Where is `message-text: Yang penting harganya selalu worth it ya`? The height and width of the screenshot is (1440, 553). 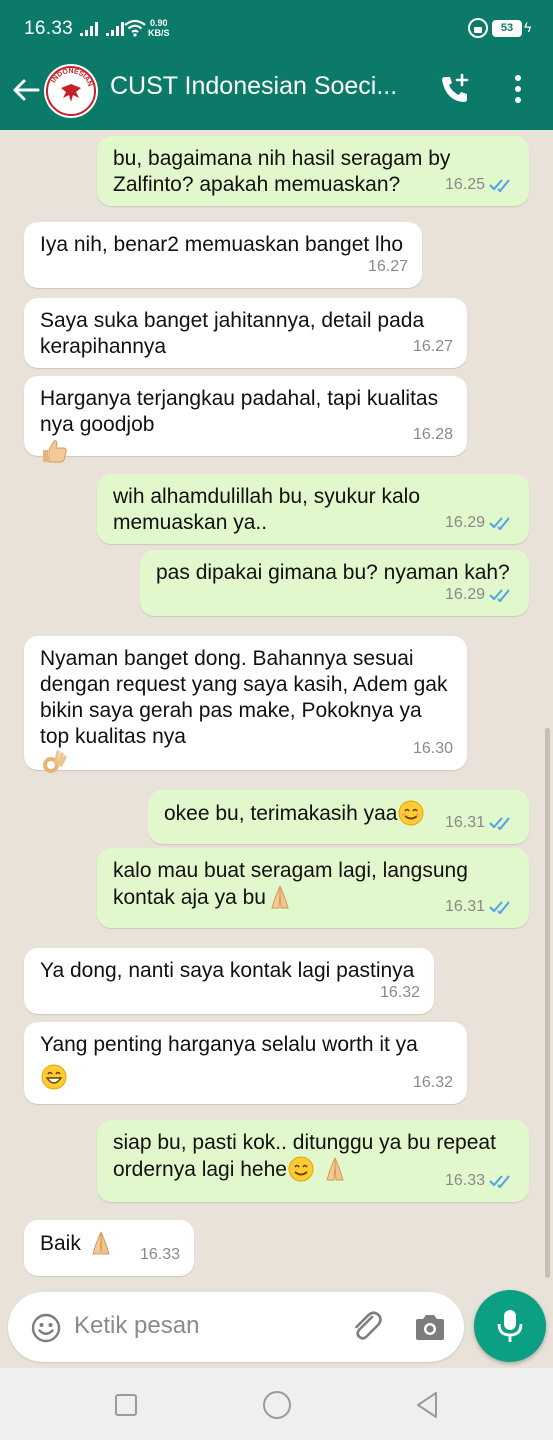 message-text: Yang penting harganya selalu worth it ya is located at coordinates (229, 1044).